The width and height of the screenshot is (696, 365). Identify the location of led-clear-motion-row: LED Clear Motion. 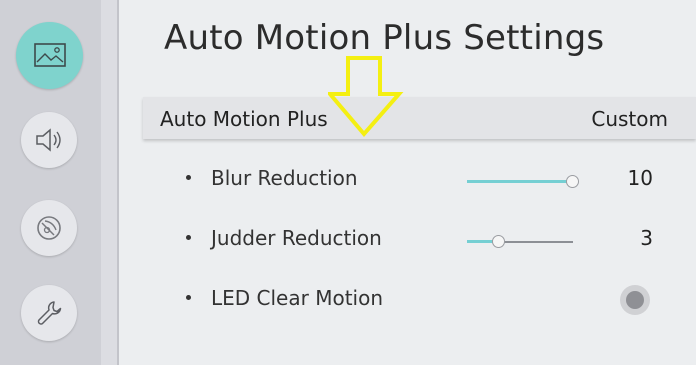
(419, 300).